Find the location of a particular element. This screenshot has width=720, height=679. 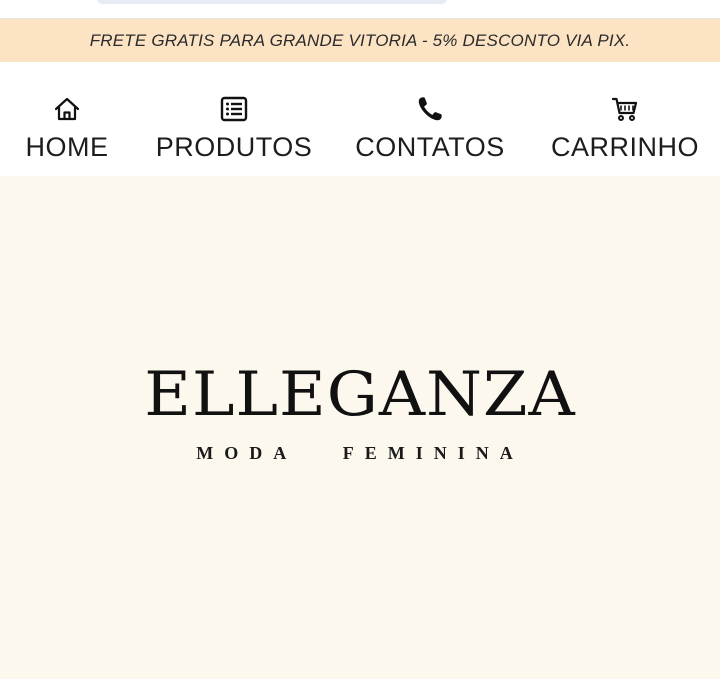

nav-label-produtos: PRODUTOS is located at coordinates (234, 147).